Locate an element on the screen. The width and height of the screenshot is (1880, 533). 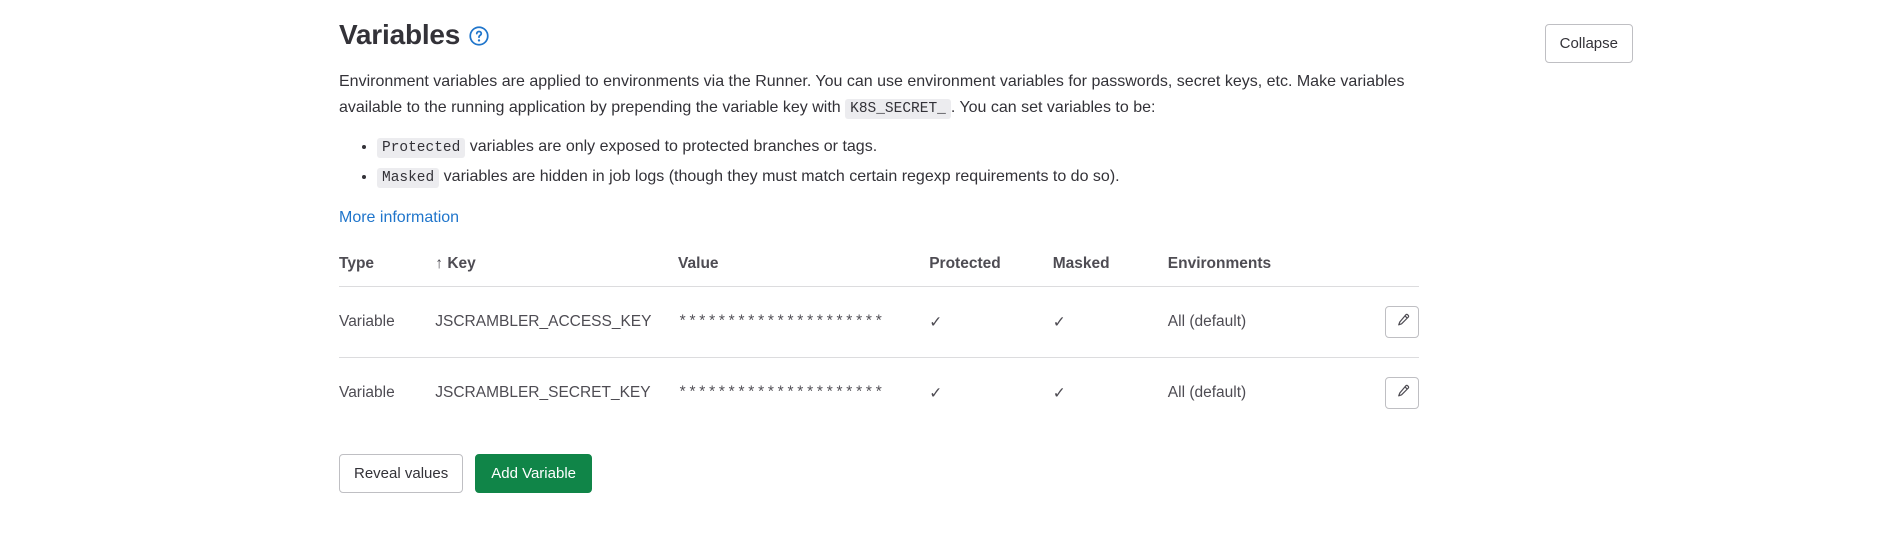
column-header-environments: Environments is located at coordinates (1219, 263).